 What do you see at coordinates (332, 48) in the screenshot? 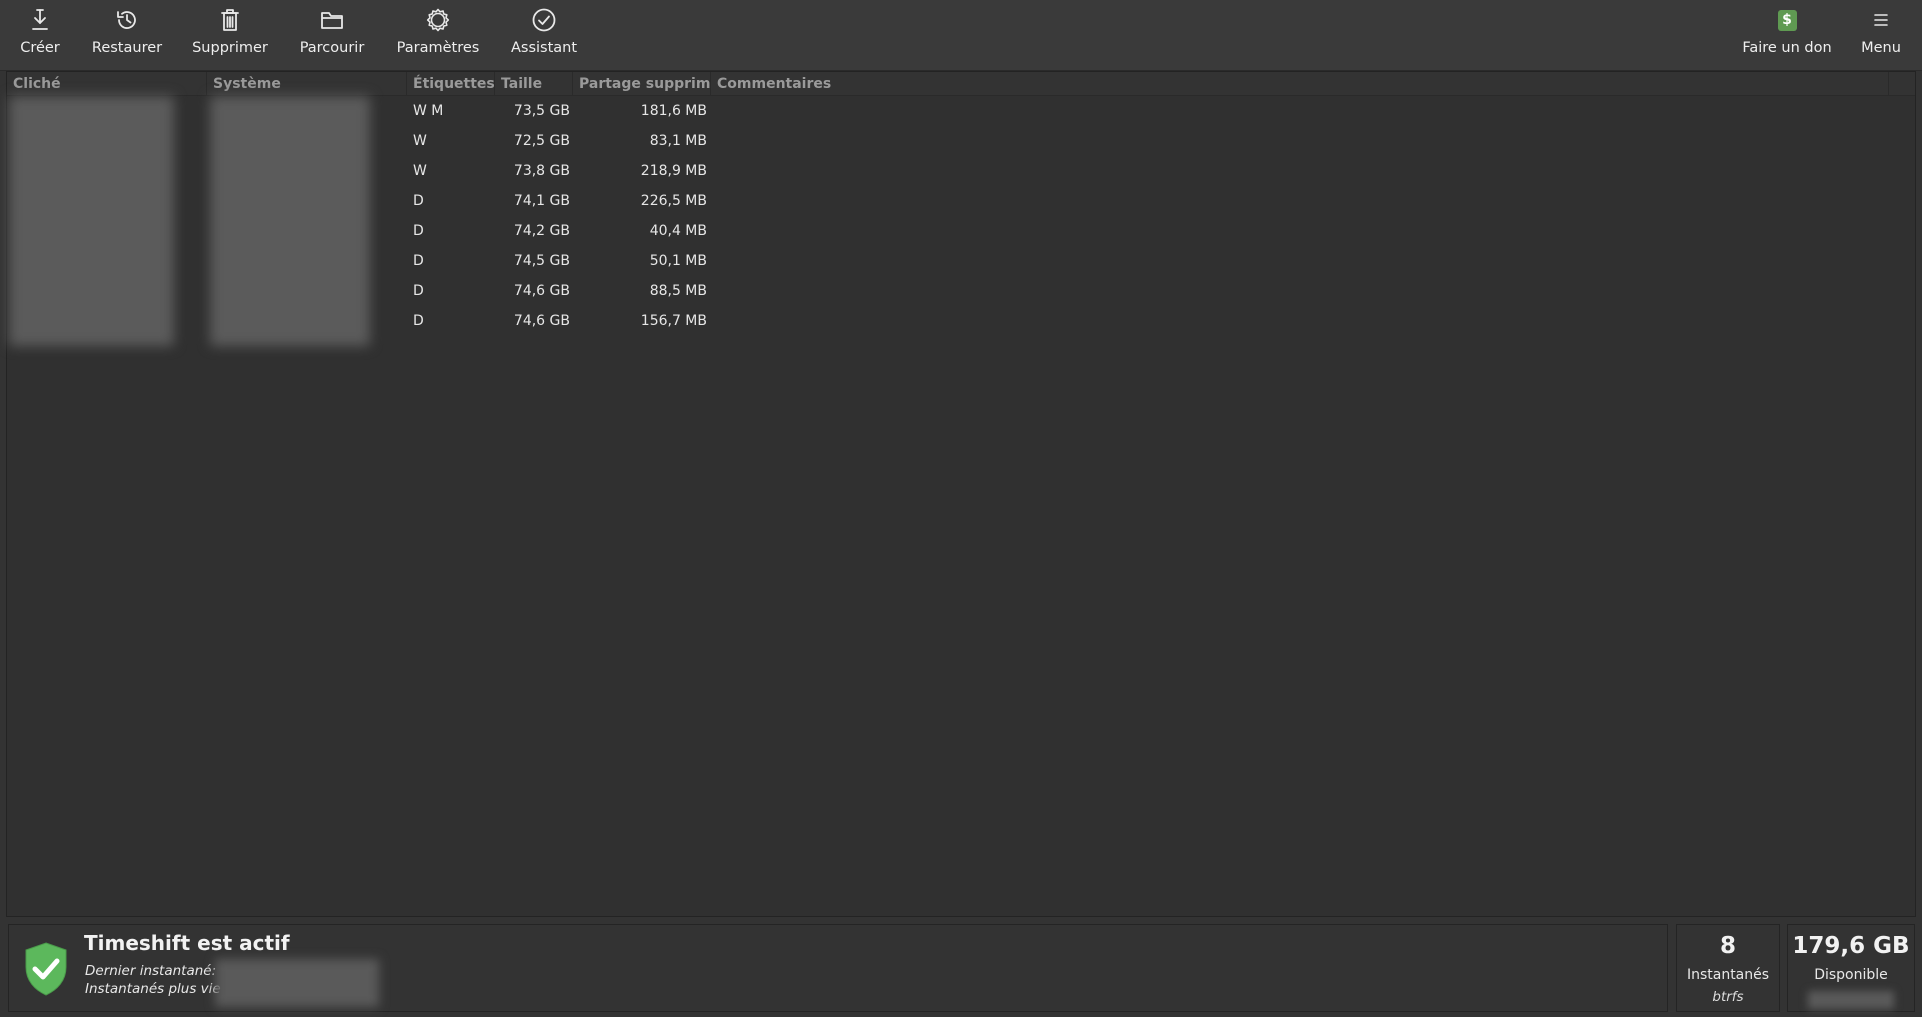
I see `browse-label: Parcourir` at bounding box center [332, 48].